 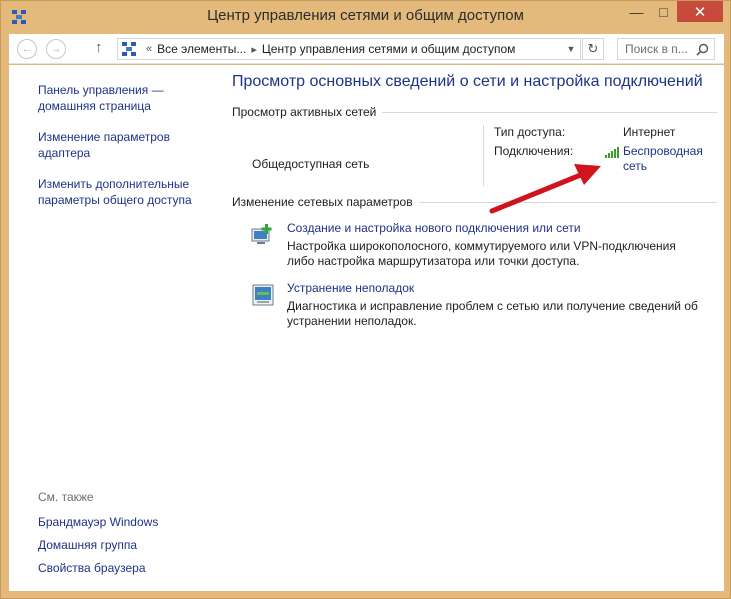 What do you see at coordinates (389, 49) in the screenshot?
I see `breadcrumb-current: Центр управления сетями и общим доступом` at bounding box center [389, 49].